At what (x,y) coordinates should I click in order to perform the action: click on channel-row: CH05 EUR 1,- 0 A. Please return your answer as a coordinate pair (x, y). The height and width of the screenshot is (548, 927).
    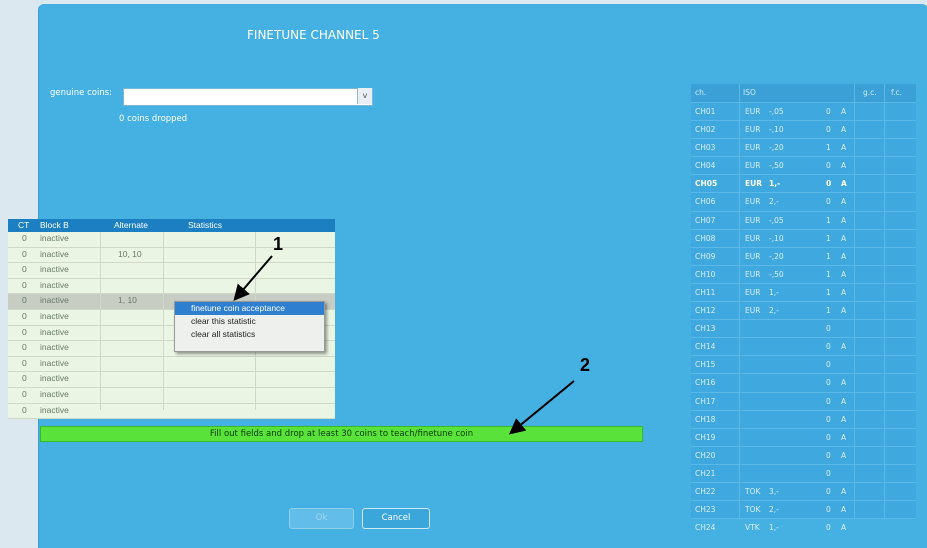
    Looking at the image, I should click on (803, 183).